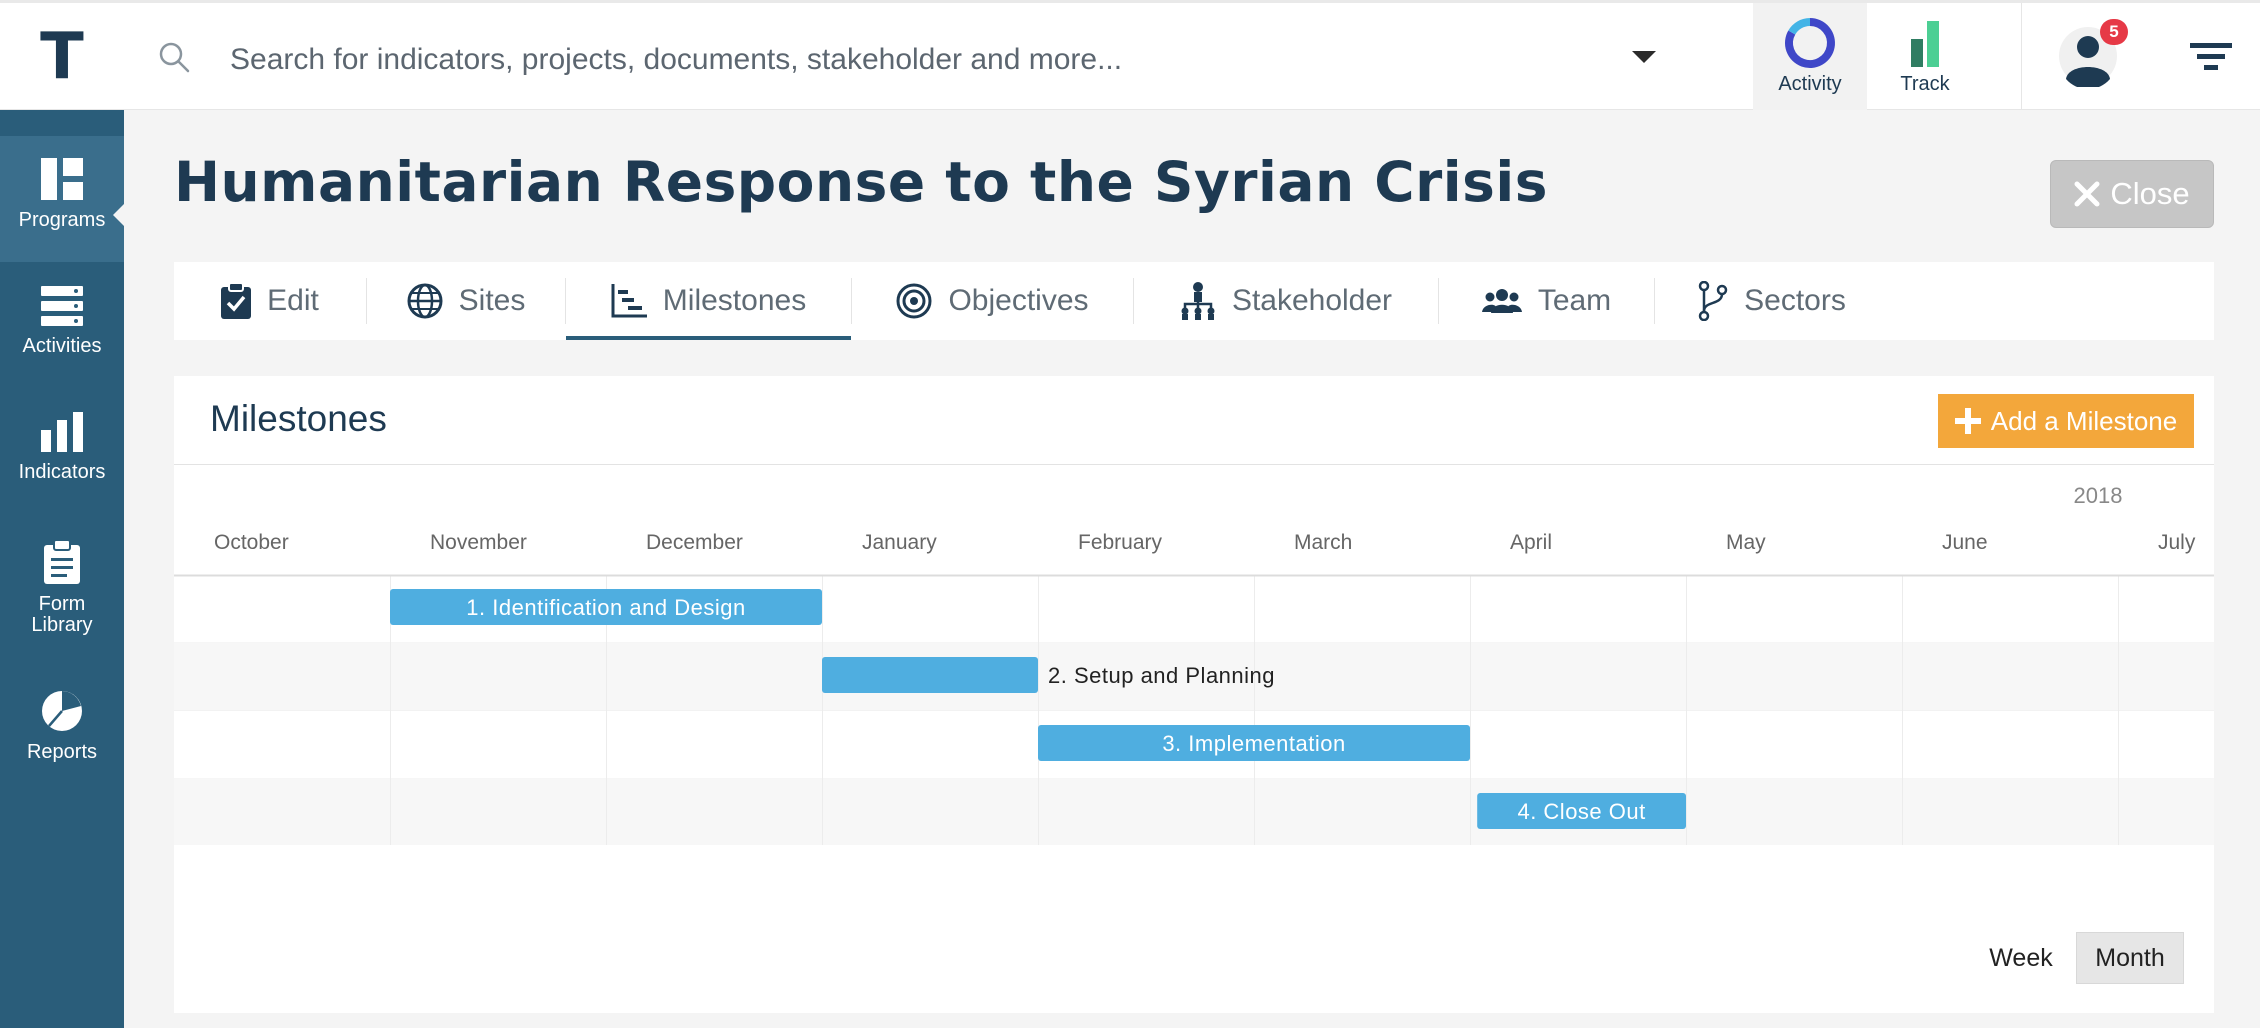 The width and height of the screenshot is (2260, 1028). I want to click on tab-sectors: Sectors, so click(1772, 301).